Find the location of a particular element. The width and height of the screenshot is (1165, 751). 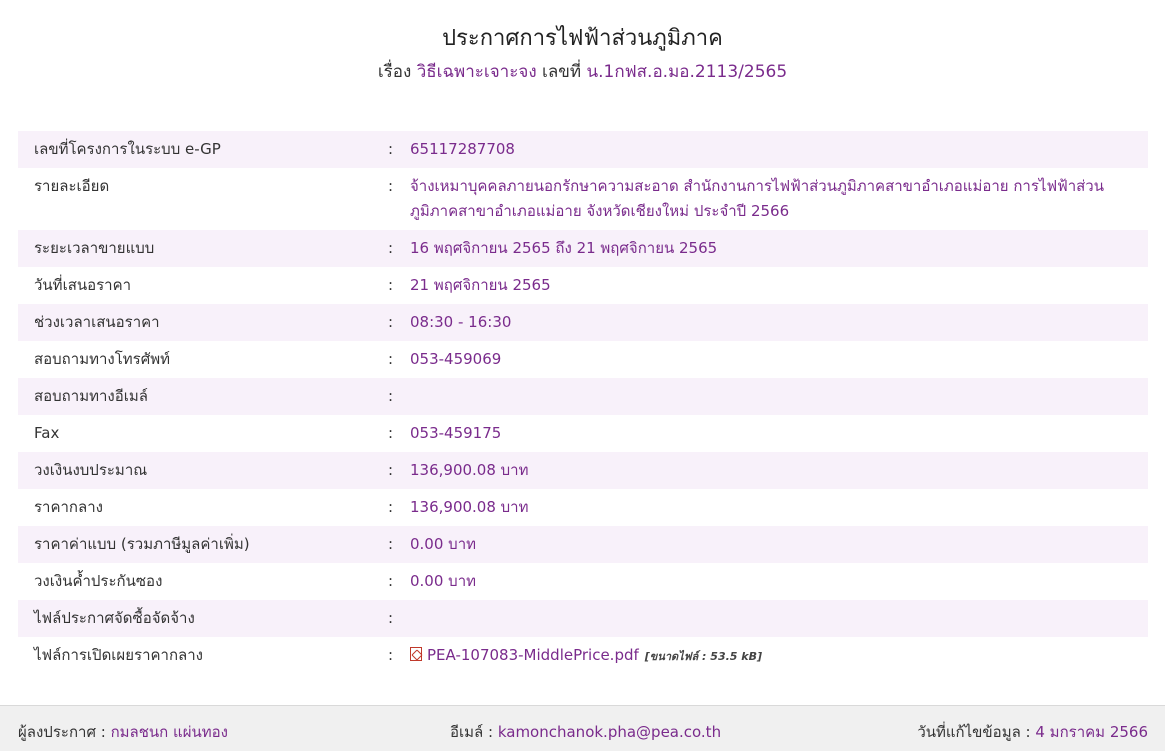

row-value: 21 พฤศจิกายน 2565 is located at coordinates (480, 285).